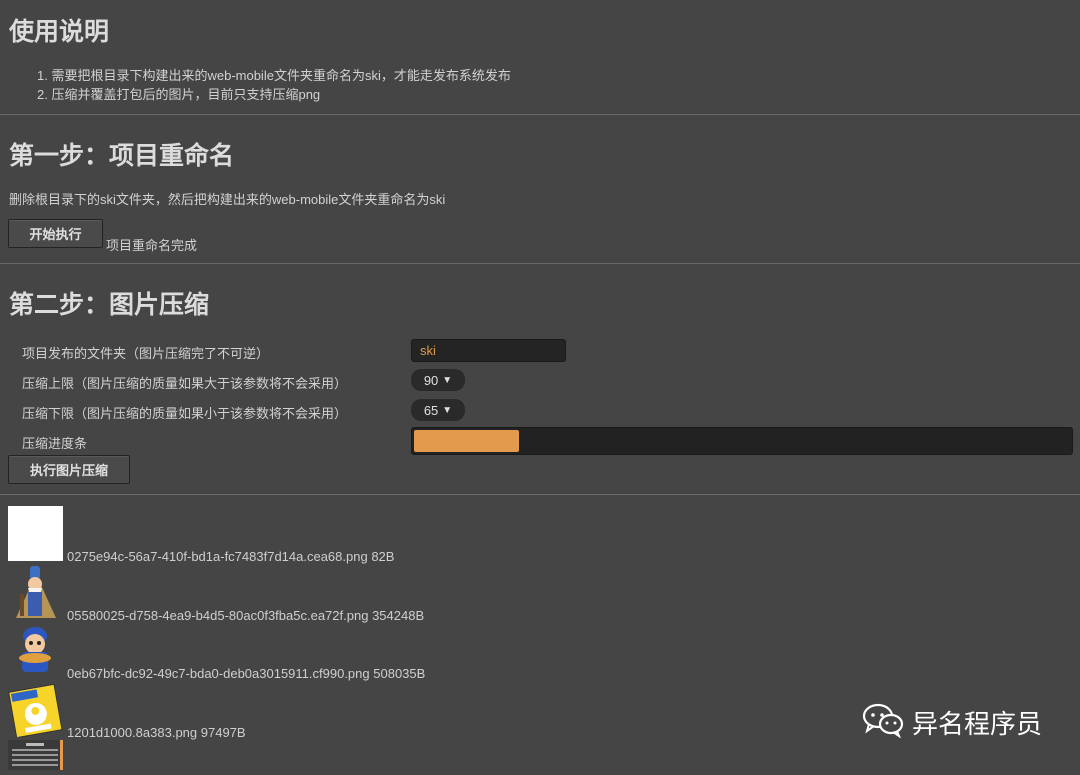  I want to click on max-quality-select: 90 ▼, so click(438, 380).